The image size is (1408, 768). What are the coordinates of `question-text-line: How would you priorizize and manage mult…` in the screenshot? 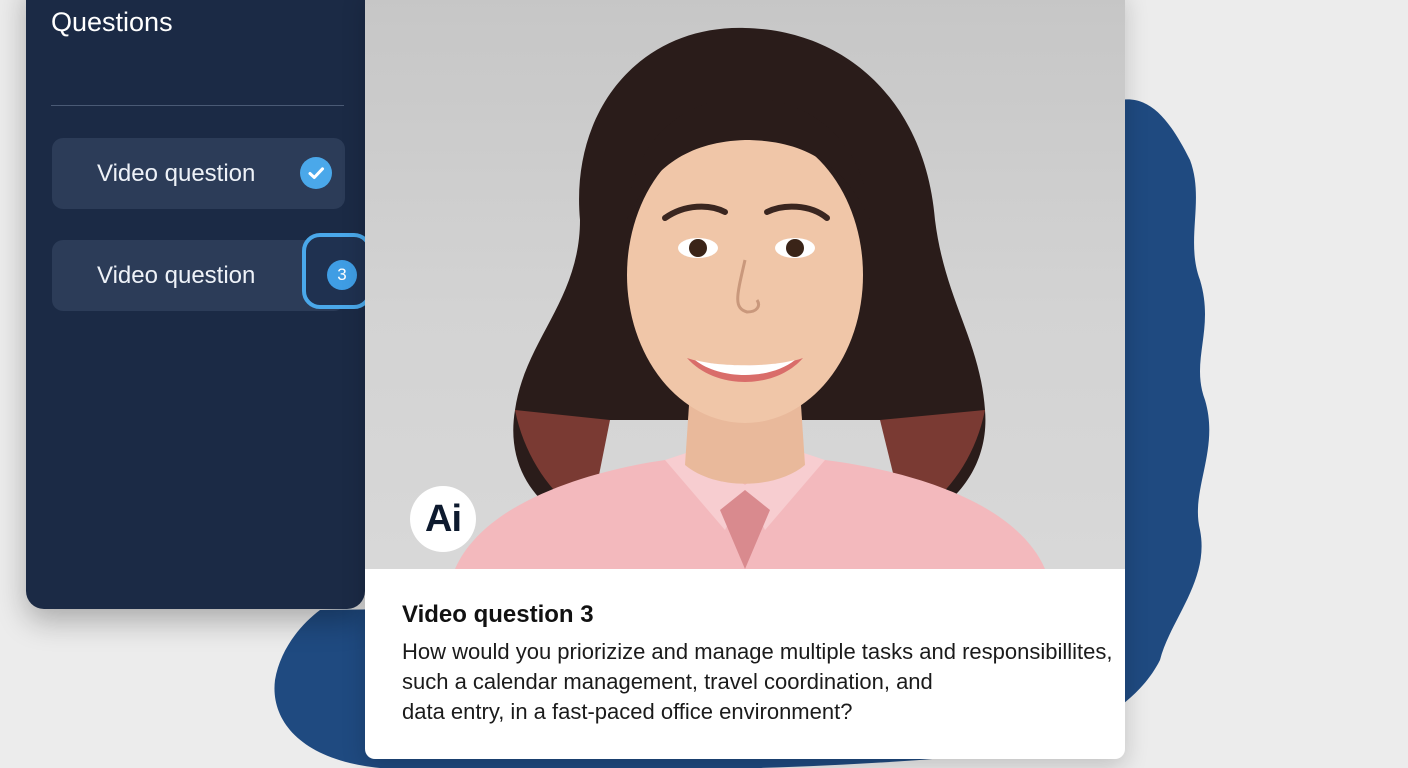 It's located at (757, 651).